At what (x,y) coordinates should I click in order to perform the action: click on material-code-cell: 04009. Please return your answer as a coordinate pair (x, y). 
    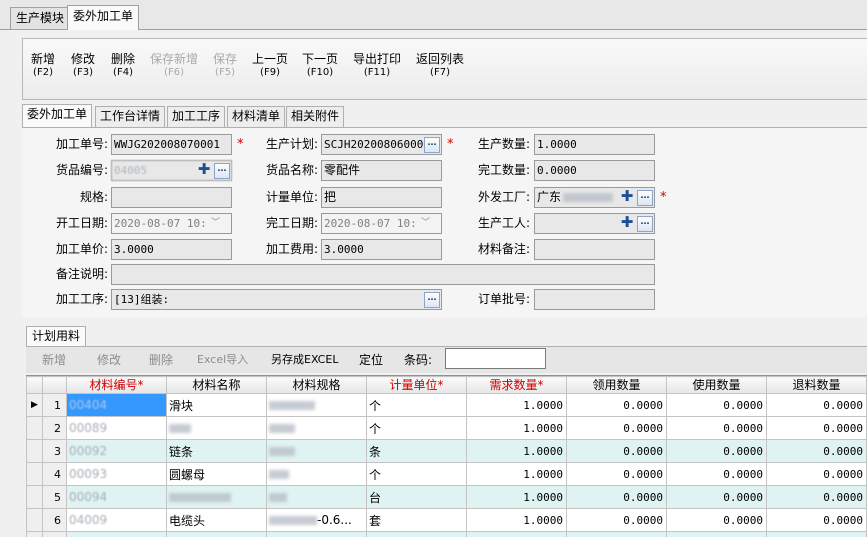
    Looking at the image, I should click on (116, 520).